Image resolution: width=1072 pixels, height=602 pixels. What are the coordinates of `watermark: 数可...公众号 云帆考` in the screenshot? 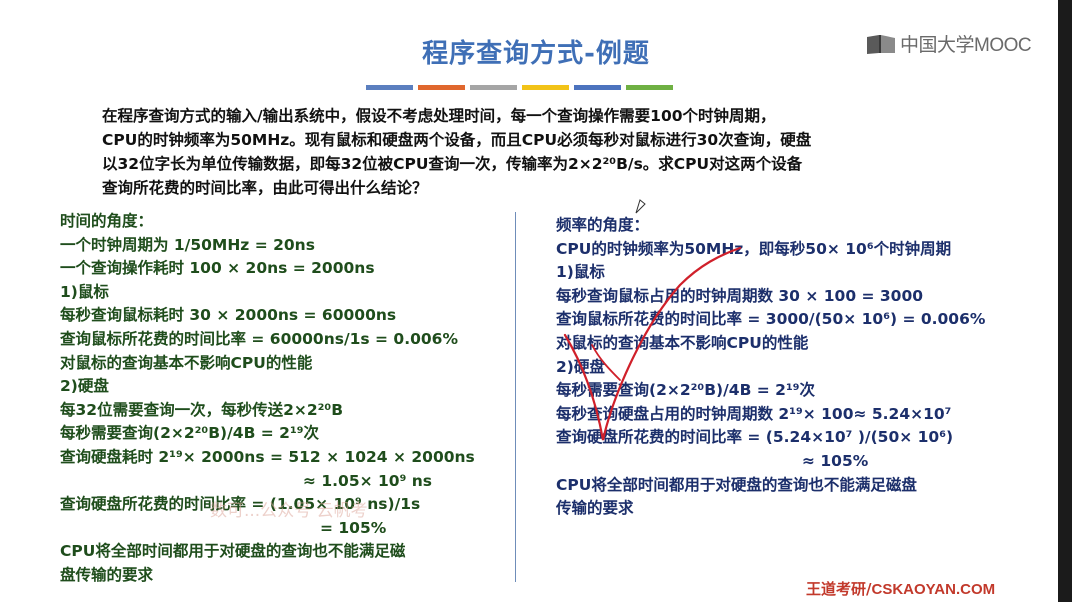 It's located at (289, 511).